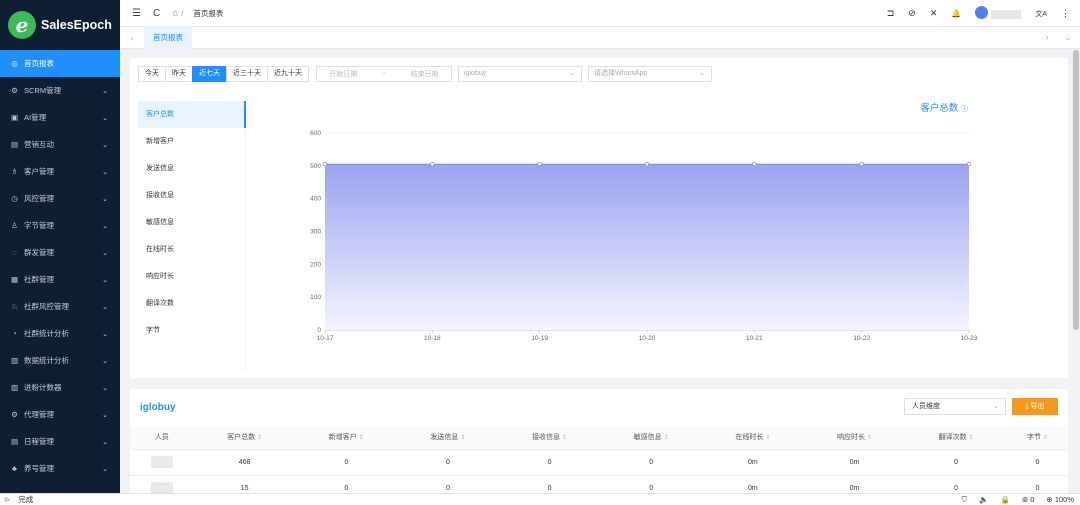 Image resolution: width=1080 pixels, height=505 pixels. I want to click on sidebar-item-label: SCRM管理, so click(43, 90).